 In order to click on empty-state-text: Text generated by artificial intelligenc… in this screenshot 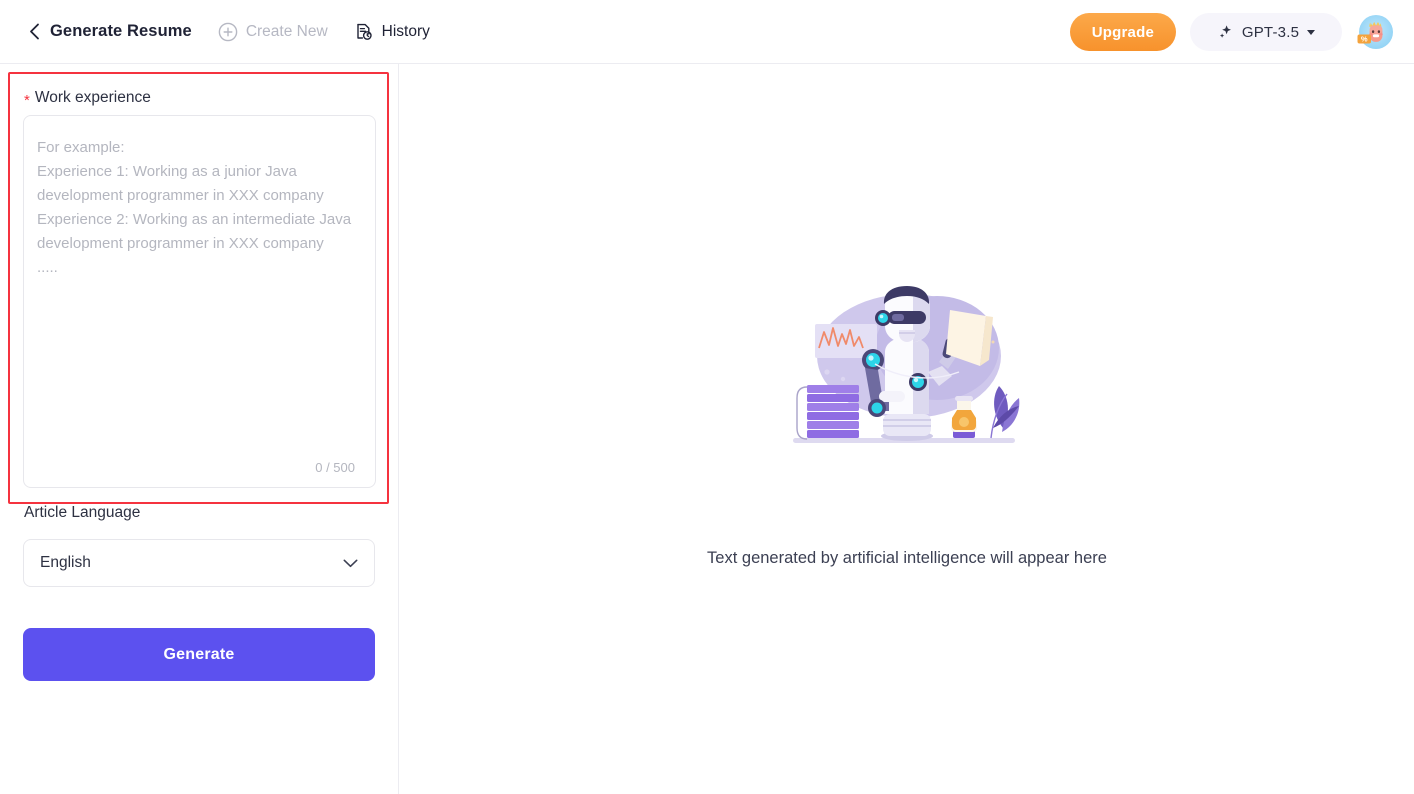, I will do `click(907, 558)`.